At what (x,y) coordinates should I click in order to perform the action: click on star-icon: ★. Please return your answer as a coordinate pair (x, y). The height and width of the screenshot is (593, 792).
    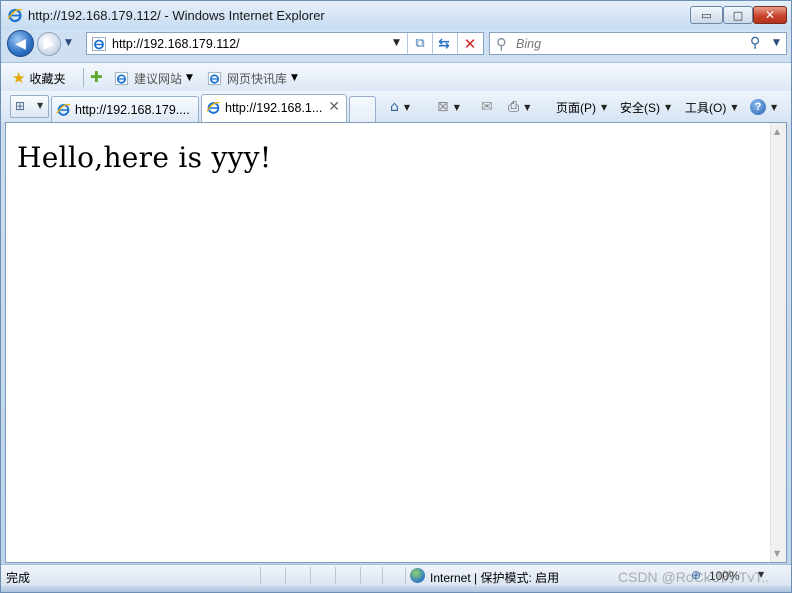
    Looking at the image, I should click on (19, 78).